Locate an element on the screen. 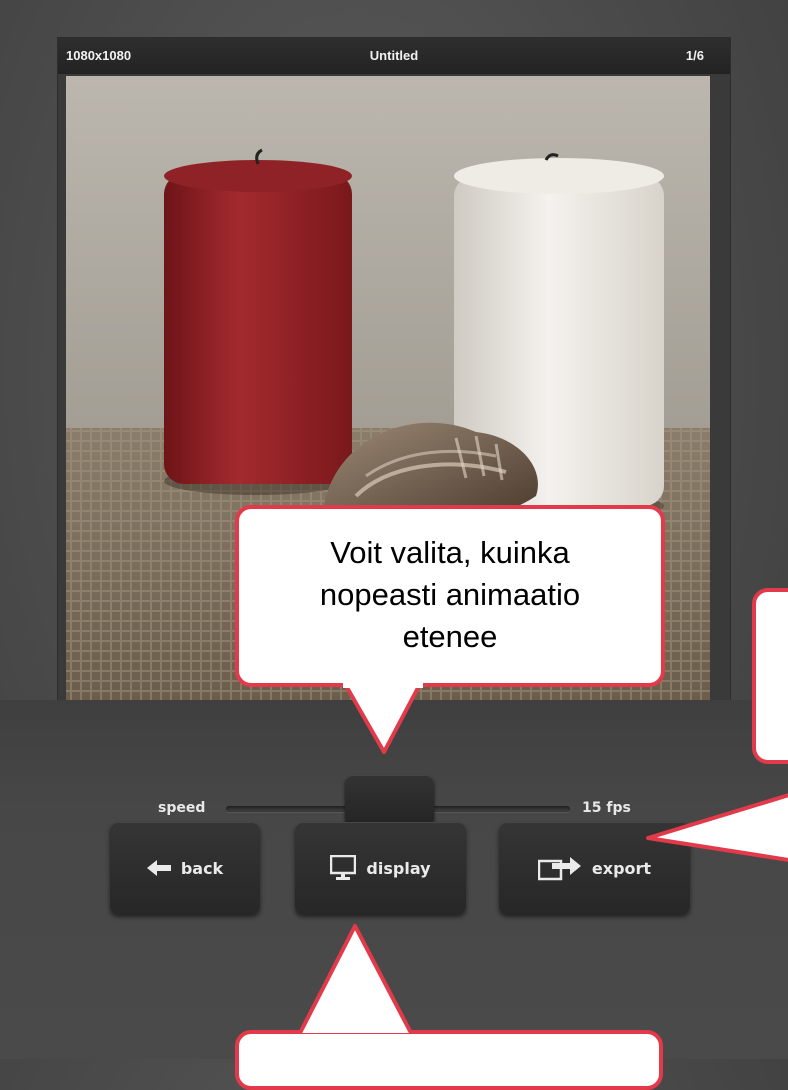 The image size is (788, 1090). export-button: export is located at coordinates (594, 868).